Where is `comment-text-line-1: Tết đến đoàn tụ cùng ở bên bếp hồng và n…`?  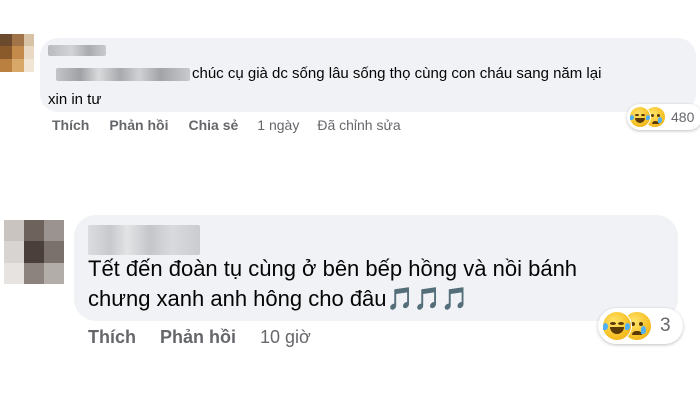
comment-text-line-1: Tết đến đoàn tụ cùng ở bên bếp hồng và n… is located at coordinates (333, 268).